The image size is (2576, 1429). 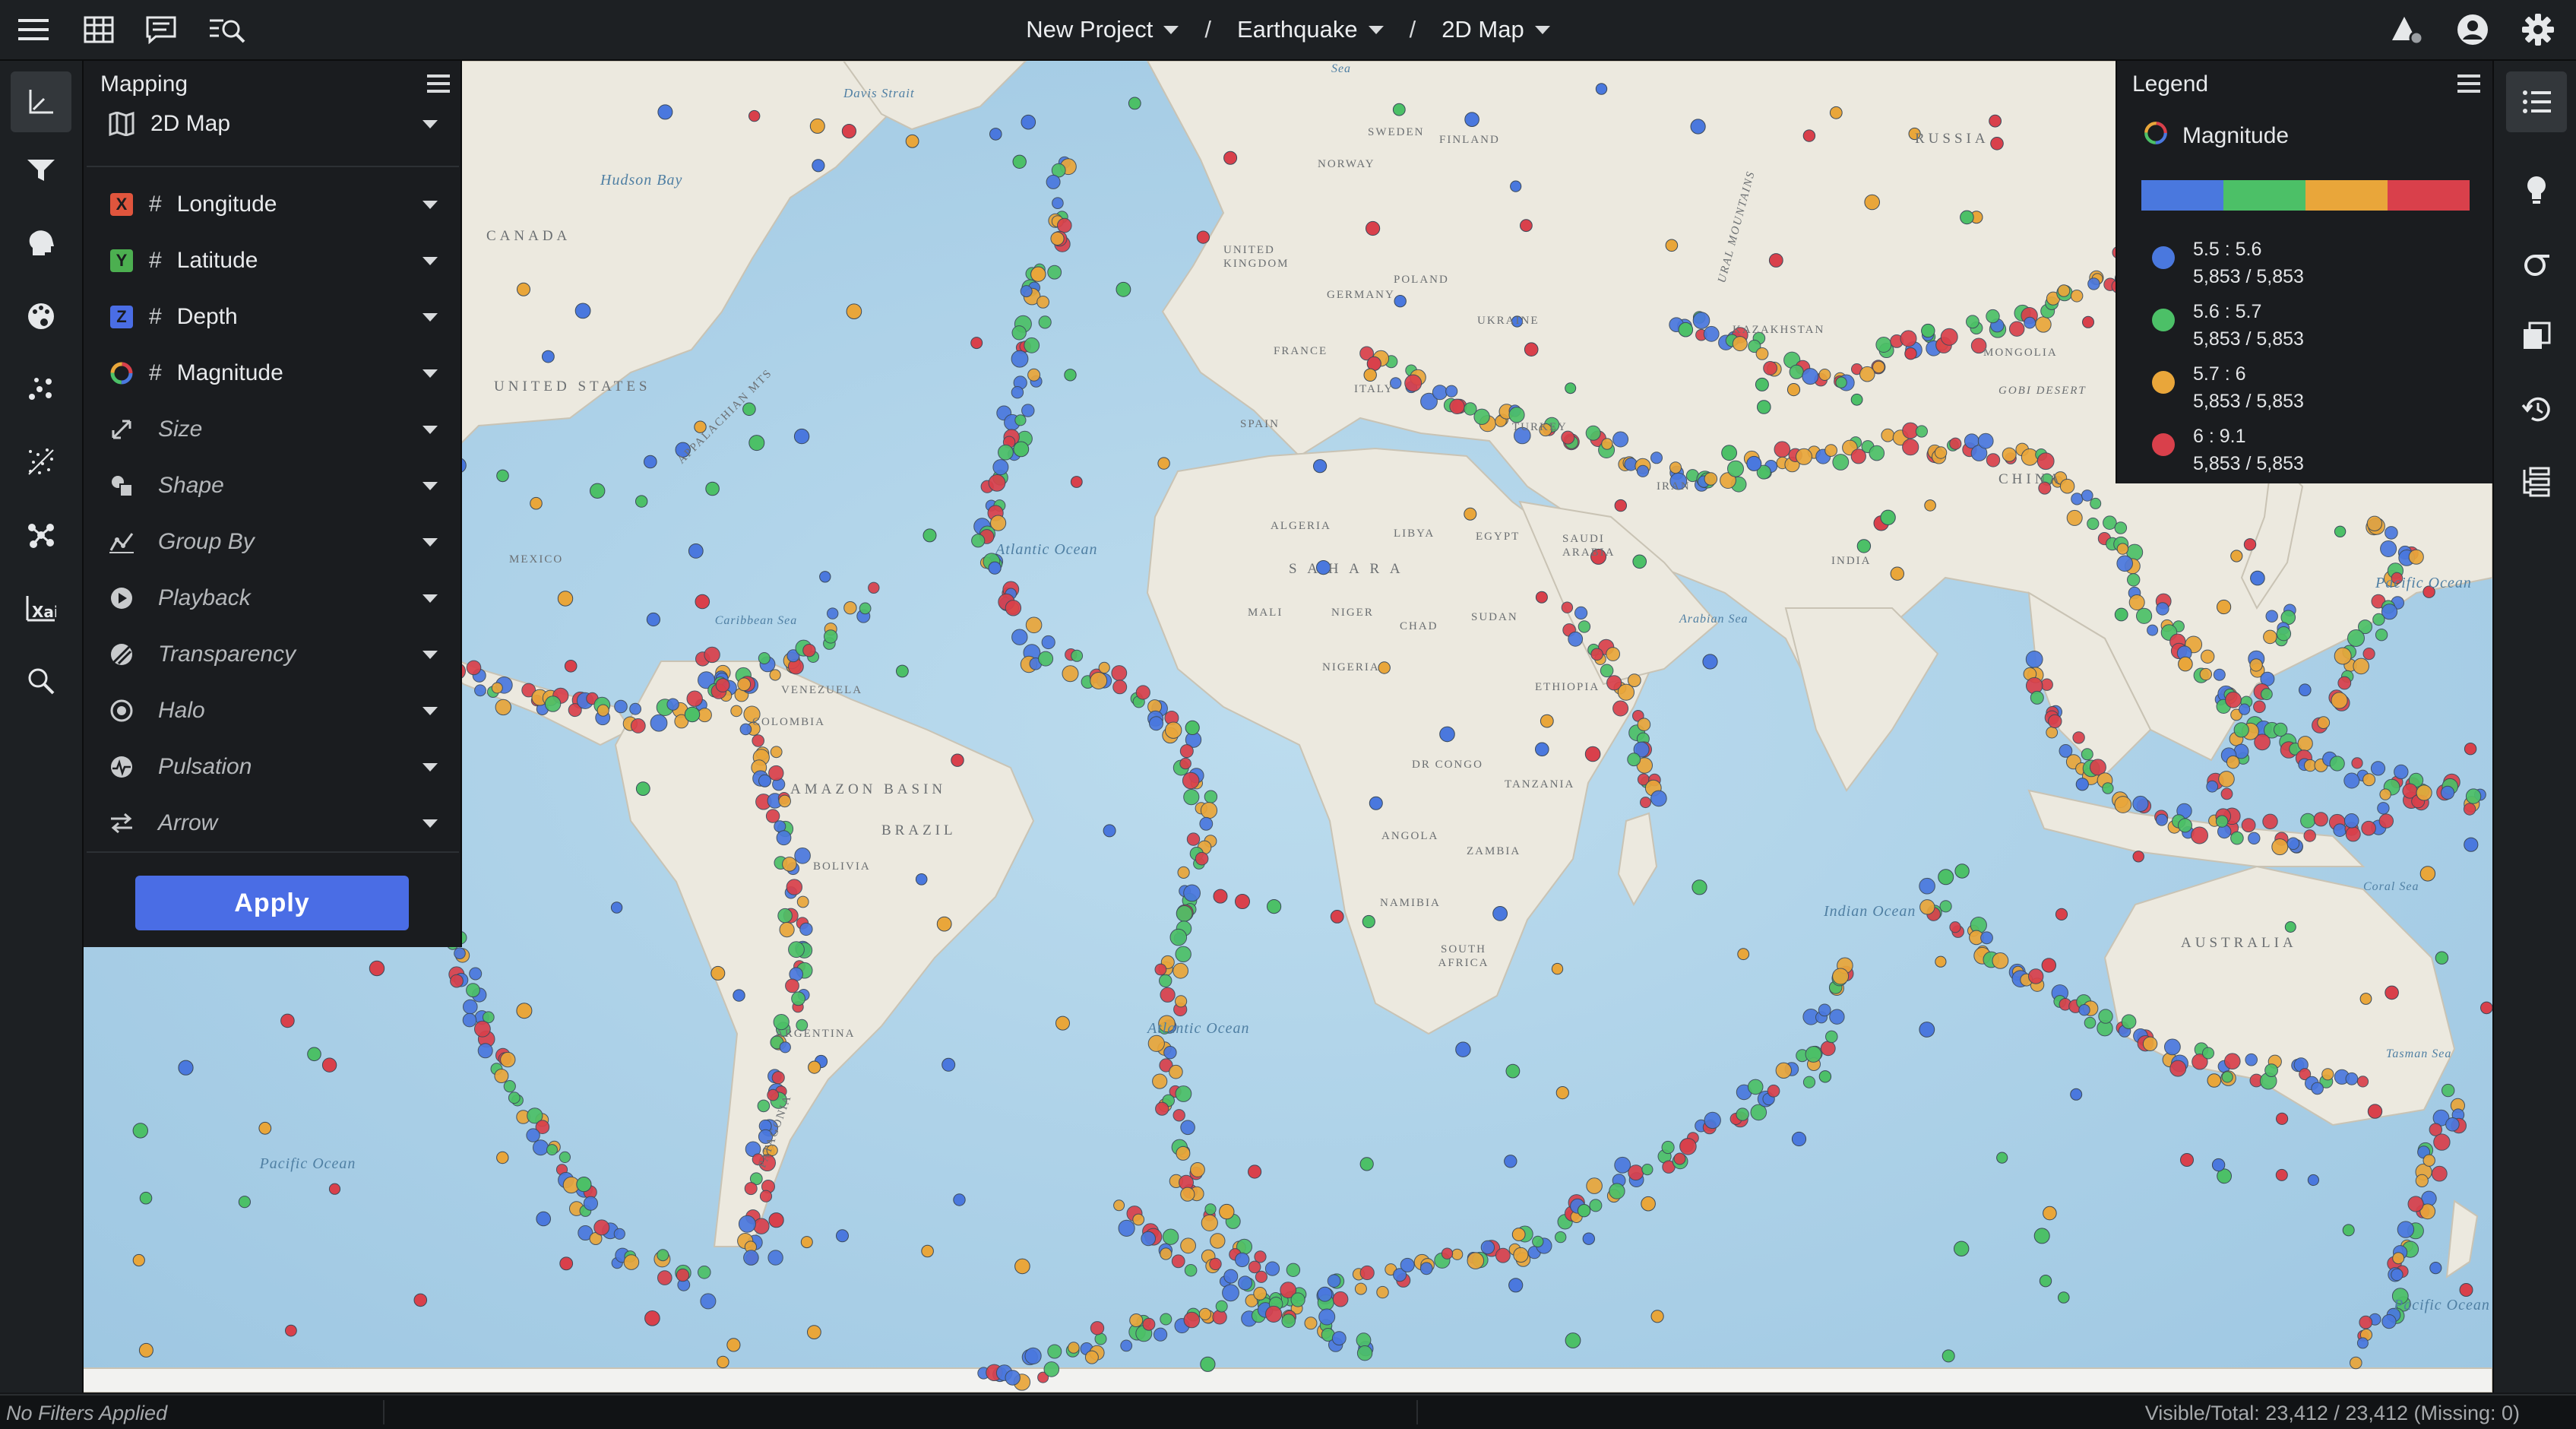 I want to click on copy-data-icon, so click(x=2536, y=336).